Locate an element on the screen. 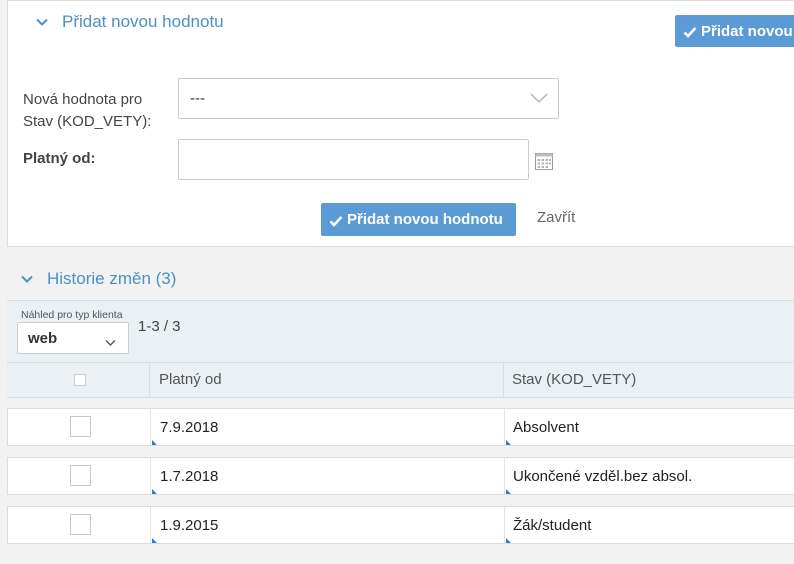 This screenshot has height=564, width=794. valid-from-label: Platný od: is located at coordinates (59, 158).